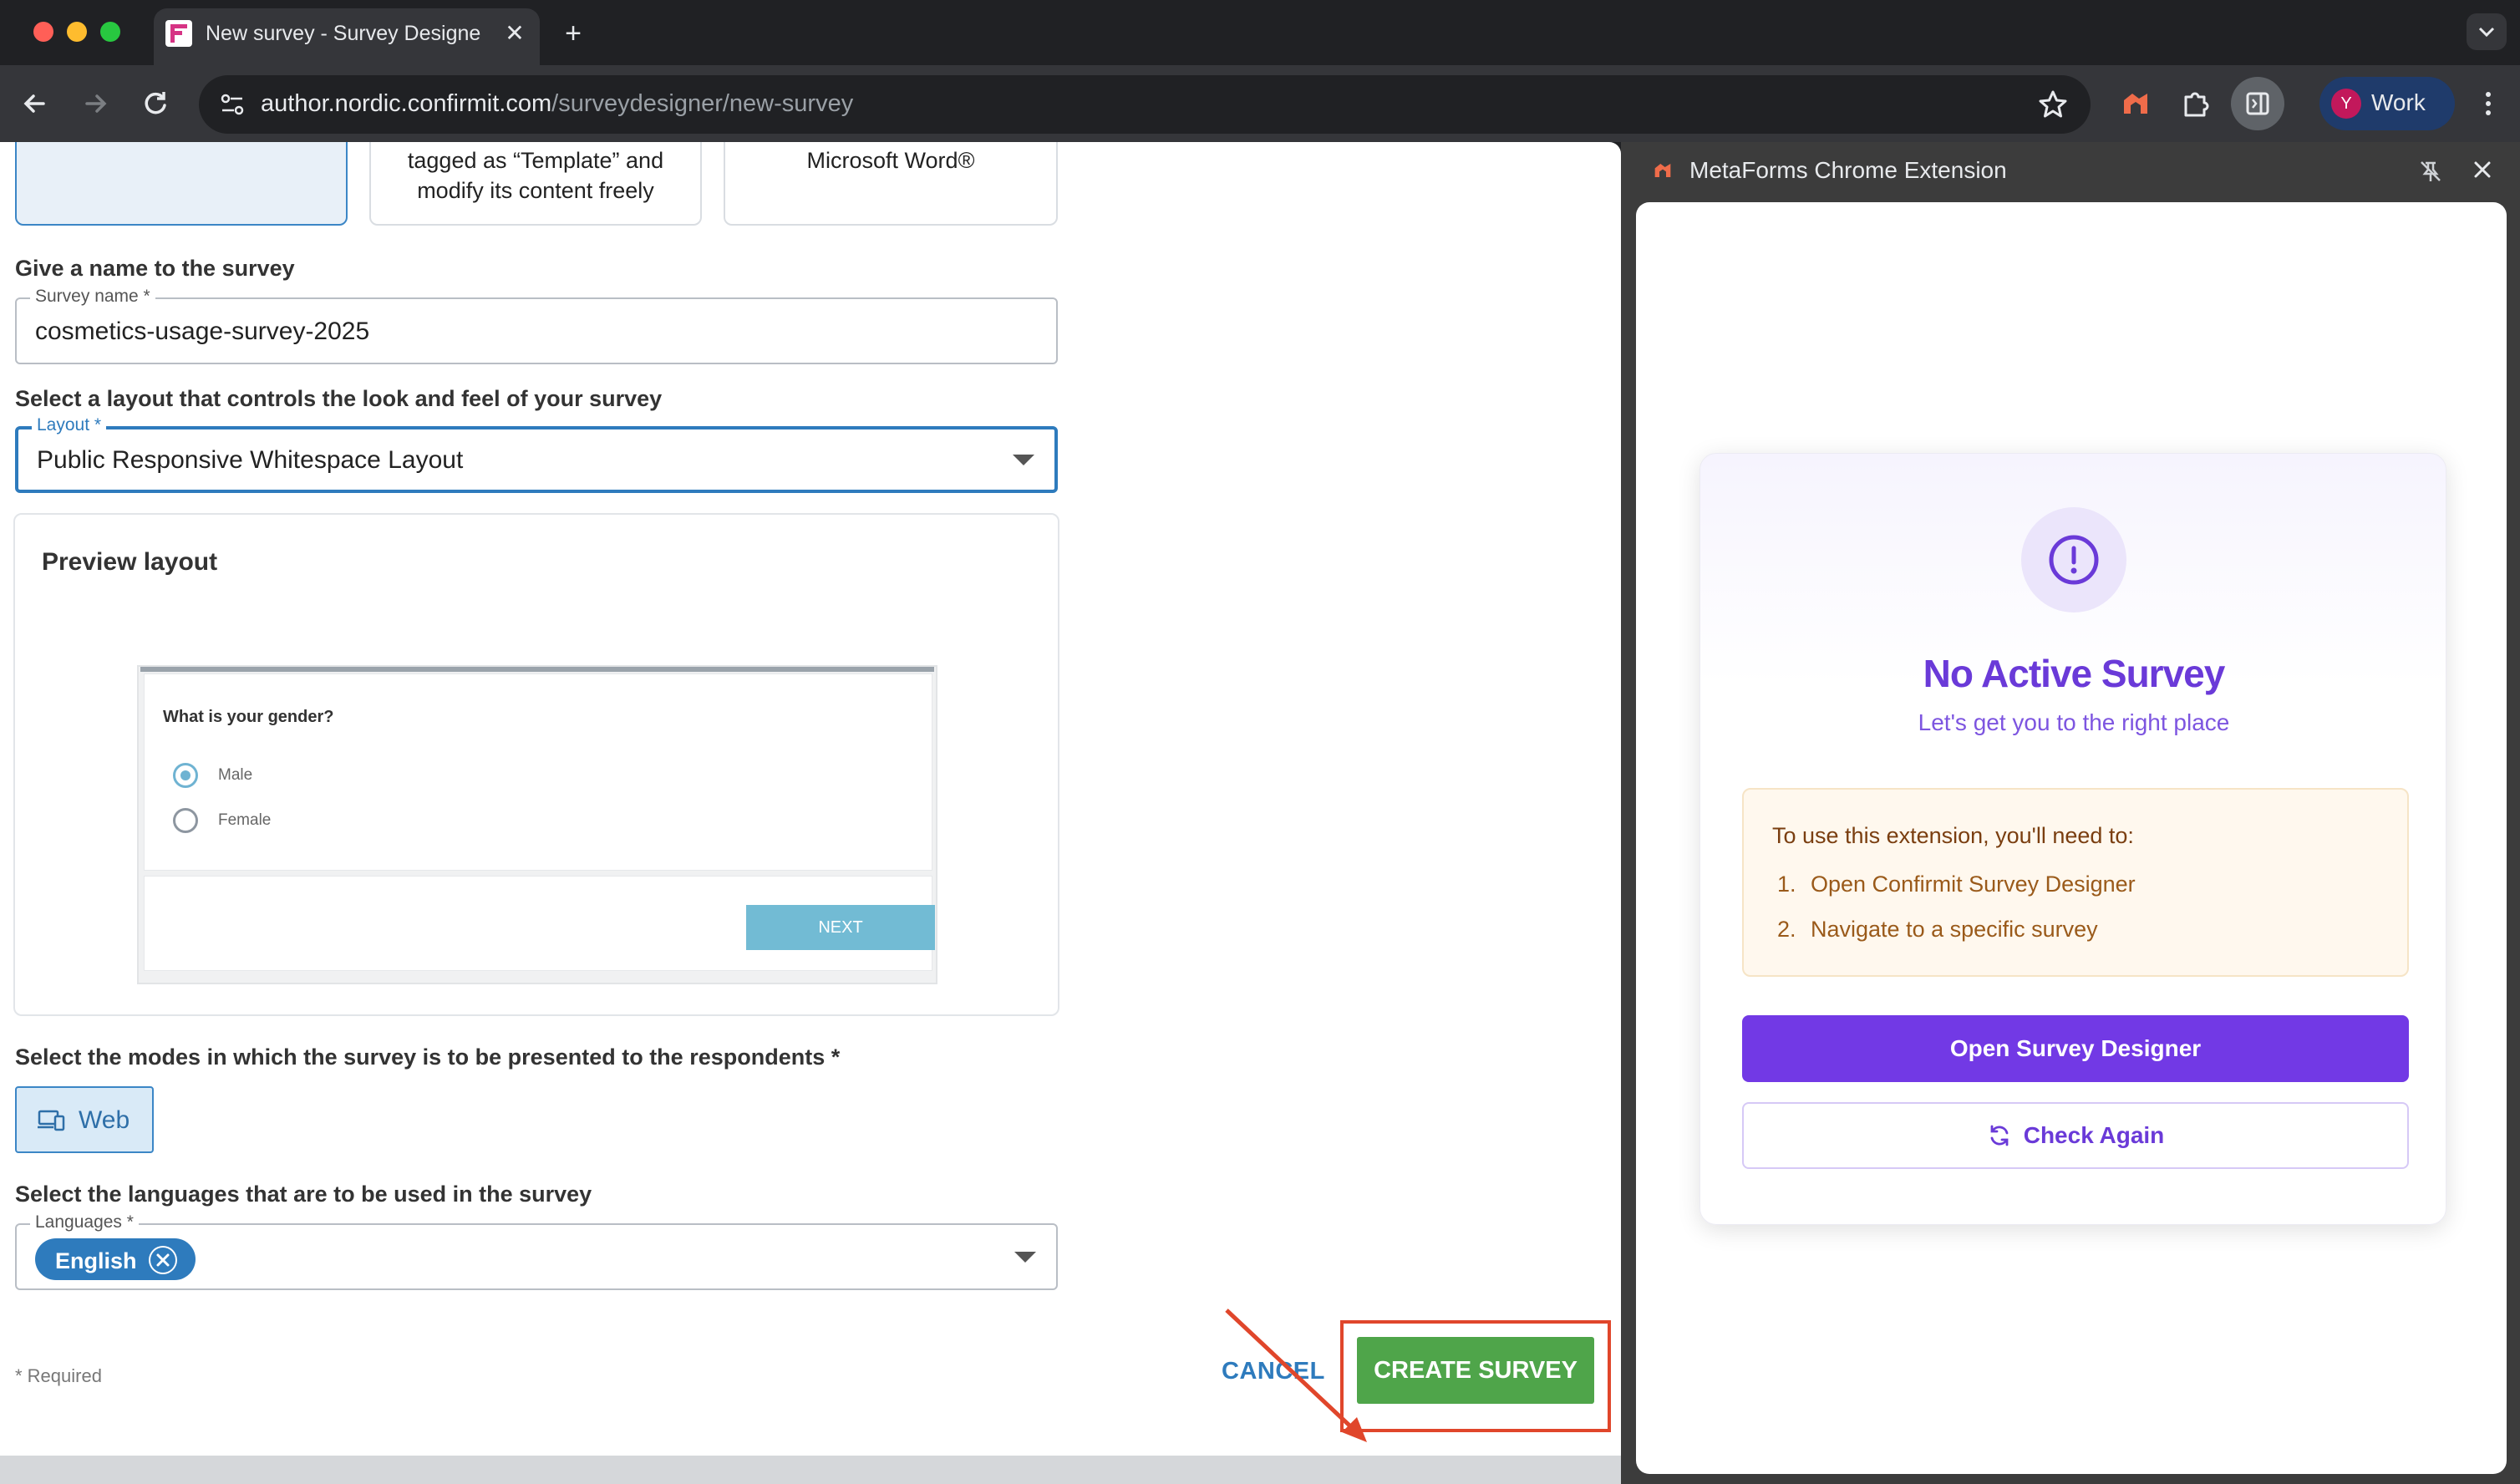 This screenshot has height=1484, width=2520. Describe the element at coordinates (178, 33) in the screenshot. I see `confirmit-favicon-icon` at that location.